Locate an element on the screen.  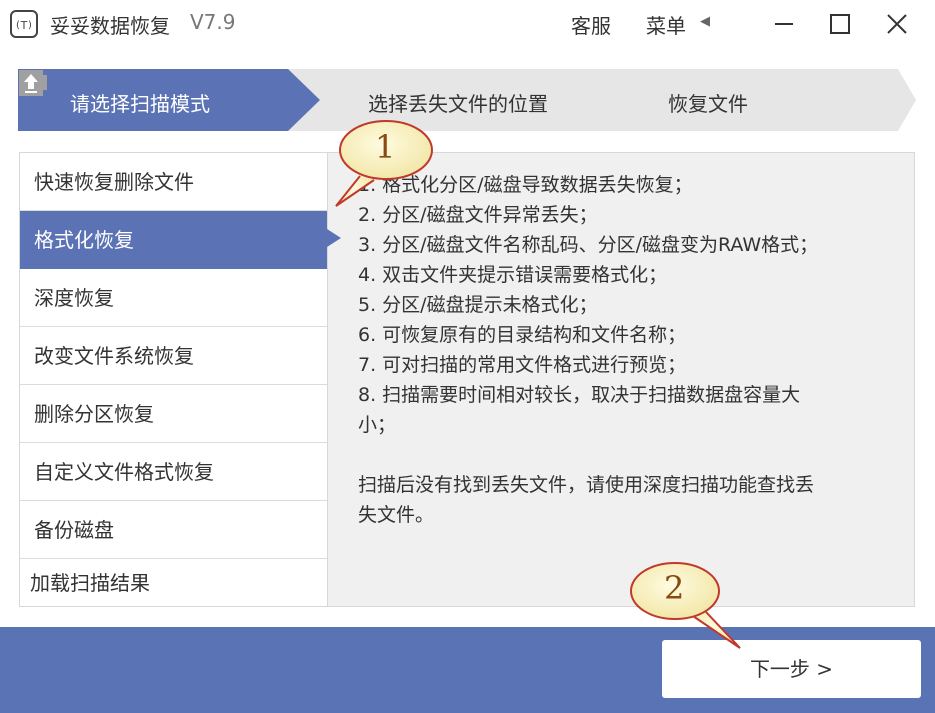
callout-1-number: 1 is located at coordinates (385, 147).